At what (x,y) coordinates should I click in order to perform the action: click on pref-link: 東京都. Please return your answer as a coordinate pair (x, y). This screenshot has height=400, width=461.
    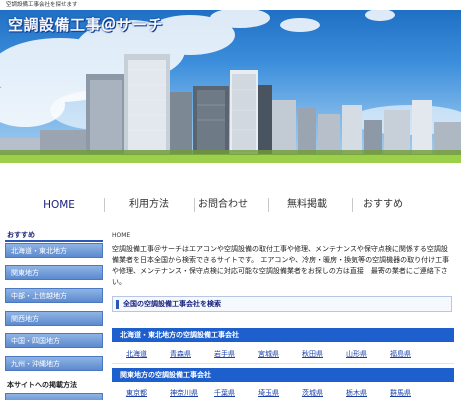
    Looking at the image, I should click on (136, 392).